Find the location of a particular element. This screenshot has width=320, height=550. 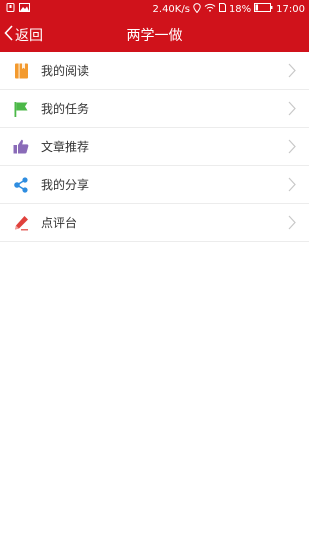

page-title: 两学一做 is located at coordinates (154, 36).